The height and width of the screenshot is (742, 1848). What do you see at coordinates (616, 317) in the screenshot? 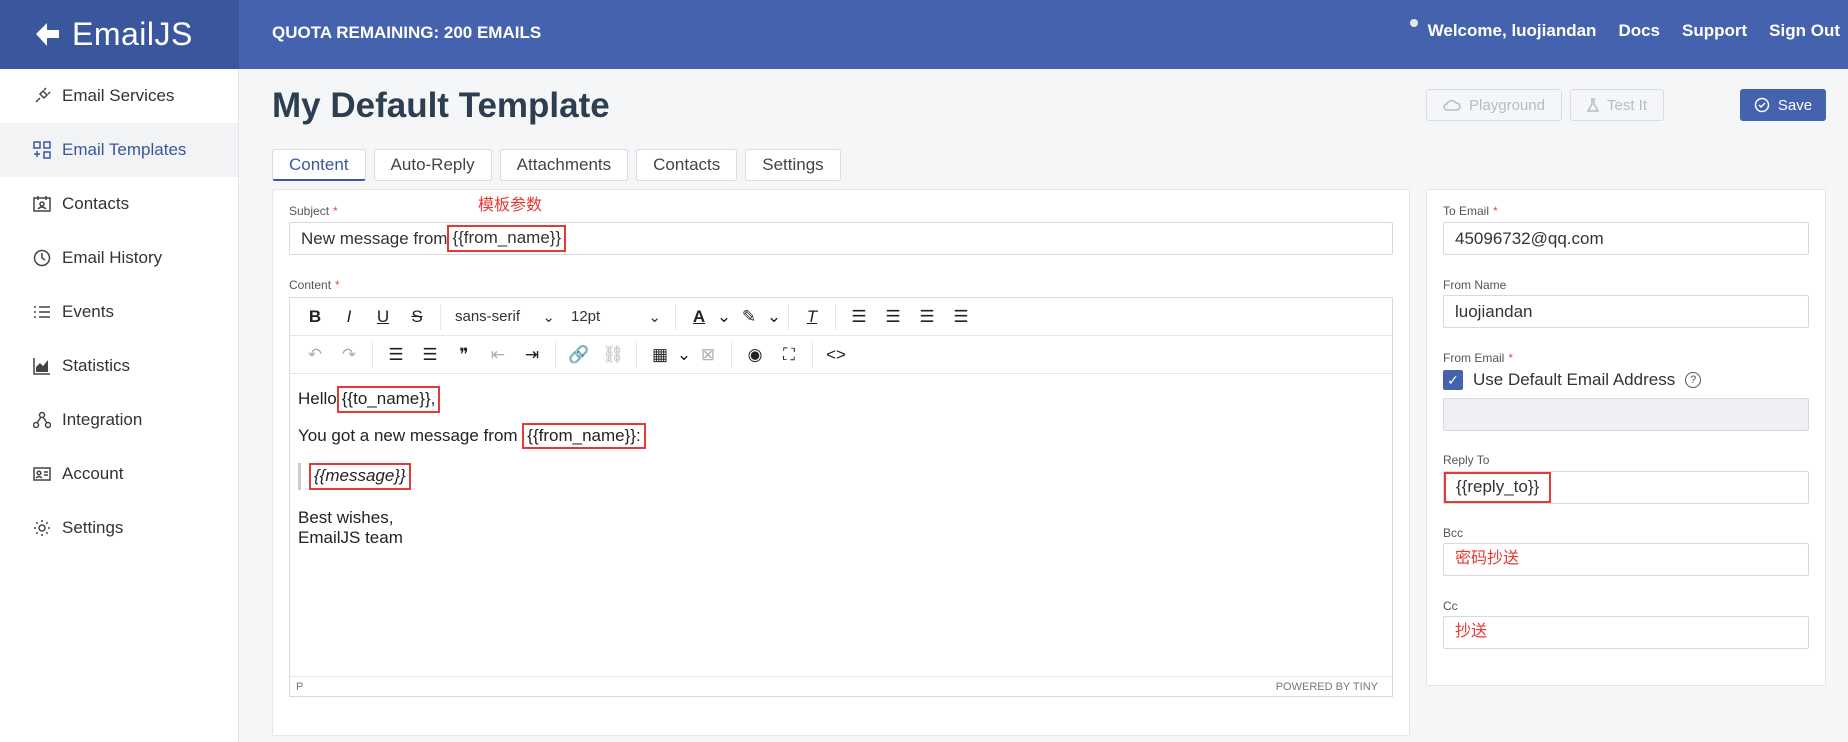
I see `font-size-select: 12pt ⌄` at bounding box center [616, 317].